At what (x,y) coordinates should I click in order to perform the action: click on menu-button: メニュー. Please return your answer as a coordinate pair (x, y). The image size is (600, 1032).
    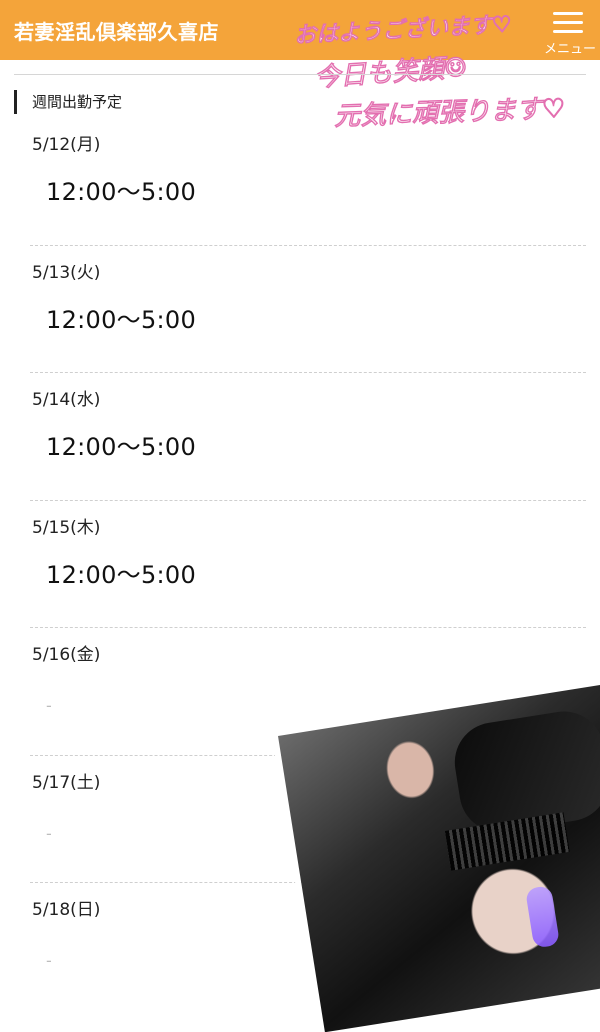
    Looking at the image, I should click on (567, 30).